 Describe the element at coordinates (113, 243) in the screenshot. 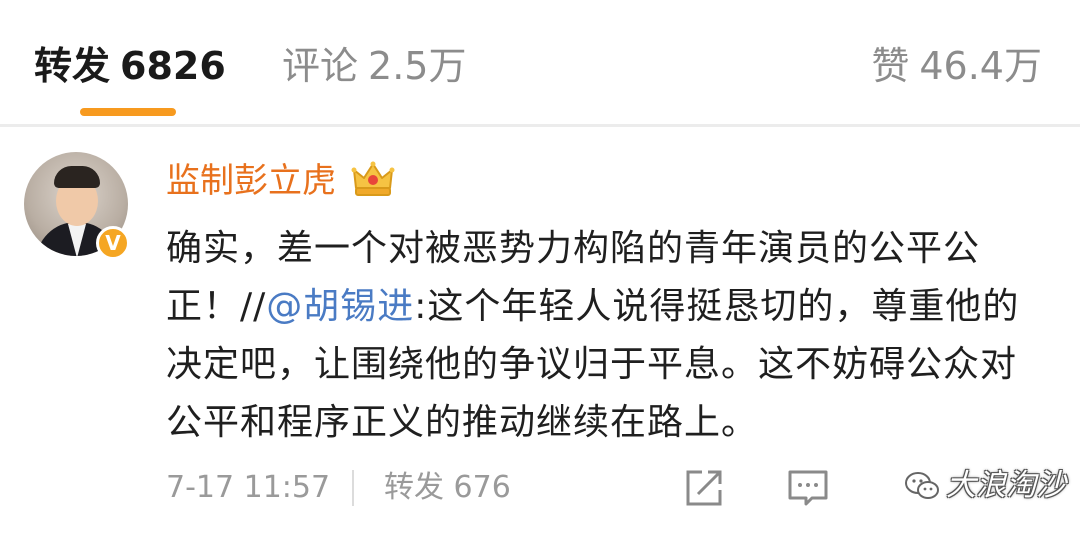

I see `verified-badge-icon: V` at that location.